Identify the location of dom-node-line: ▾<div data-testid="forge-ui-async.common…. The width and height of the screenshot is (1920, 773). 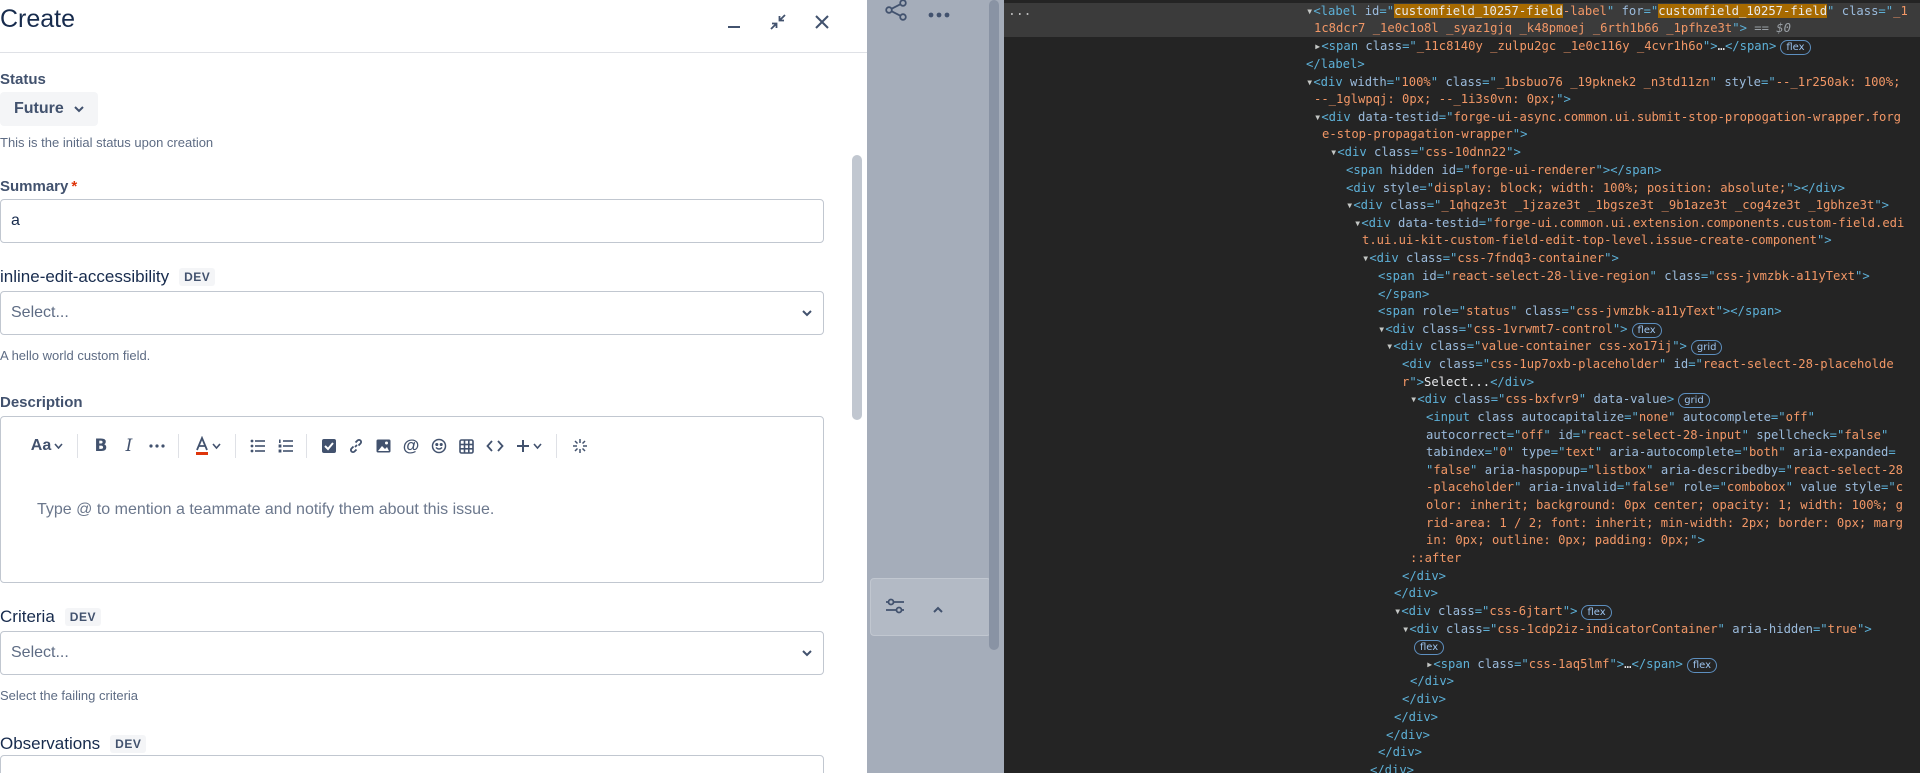
(1607, 117).